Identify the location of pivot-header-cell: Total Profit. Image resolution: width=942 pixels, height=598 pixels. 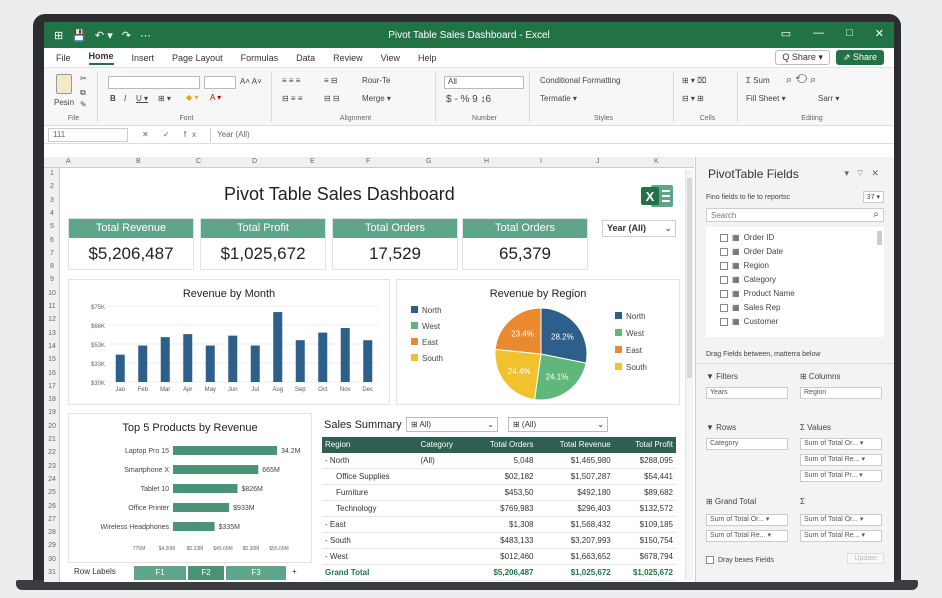
(644, 445).